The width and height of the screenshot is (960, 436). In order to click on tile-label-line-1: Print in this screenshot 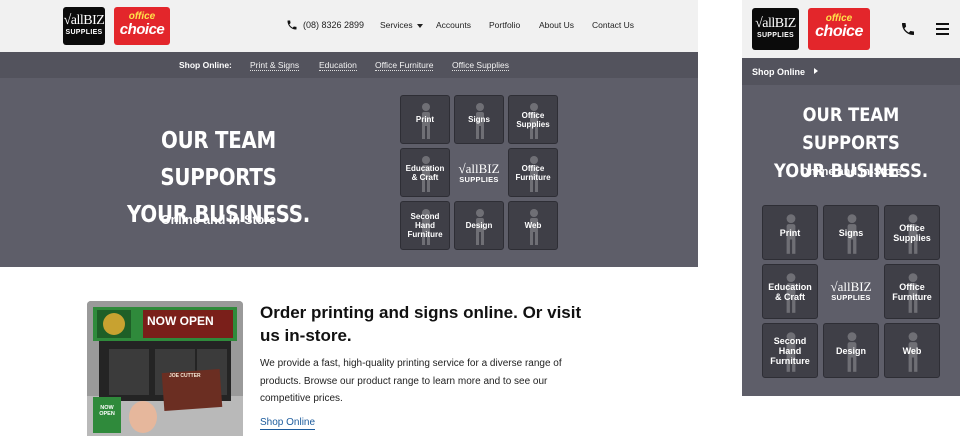, I will do `click(425, 119)`.